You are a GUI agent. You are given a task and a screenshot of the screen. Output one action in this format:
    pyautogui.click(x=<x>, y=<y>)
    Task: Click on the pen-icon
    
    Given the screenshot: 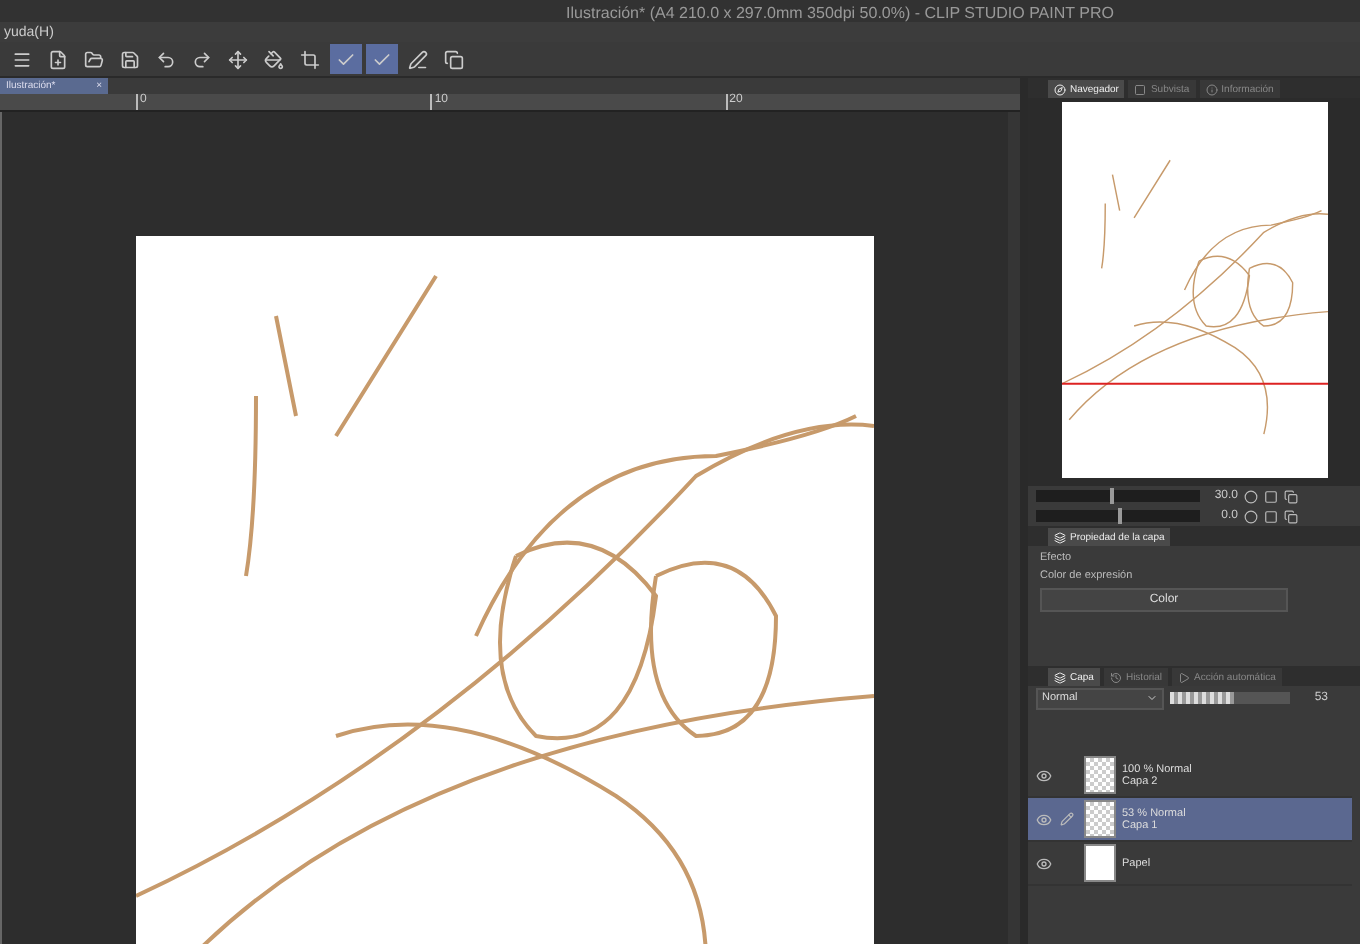 What is the action you would take?
    pyautogui.click(x=418, y=59)
    